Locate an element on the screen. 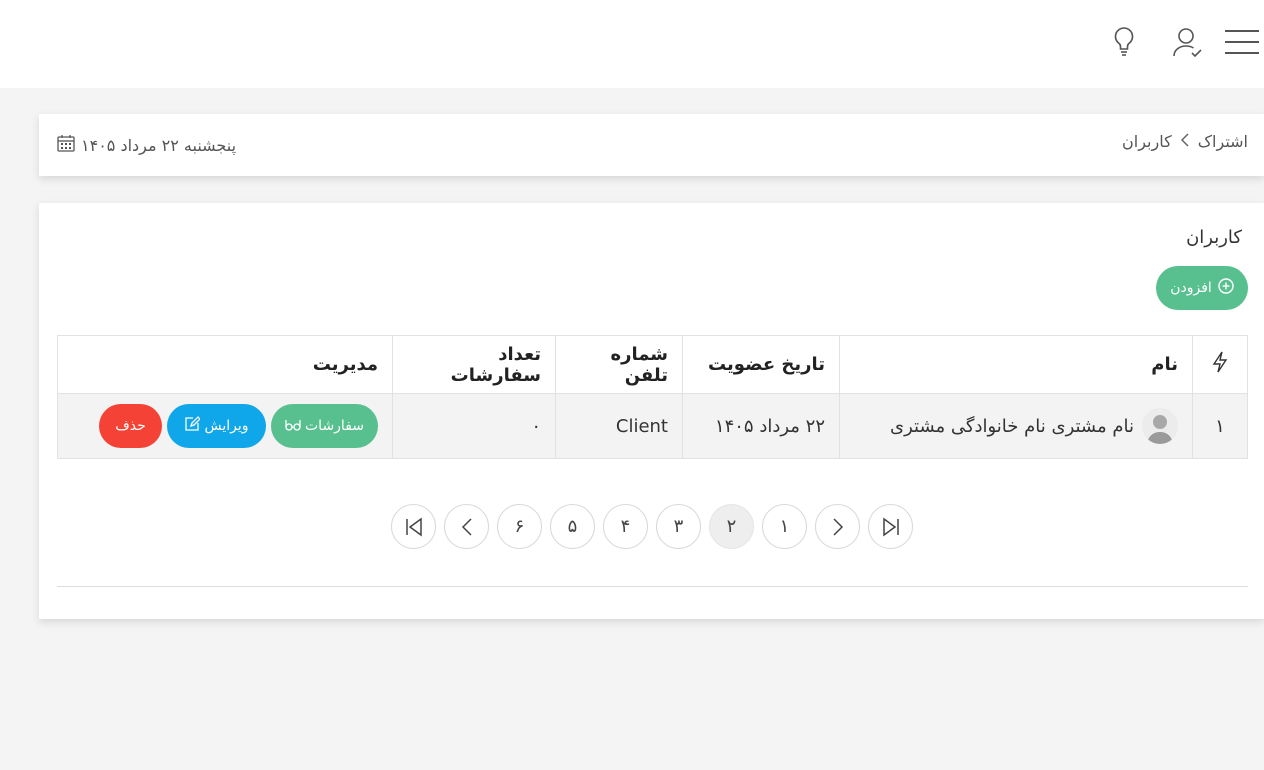 The height and width of the screenshot is (770, 1264). bolt-icon is located at coordinates (1220, 364).